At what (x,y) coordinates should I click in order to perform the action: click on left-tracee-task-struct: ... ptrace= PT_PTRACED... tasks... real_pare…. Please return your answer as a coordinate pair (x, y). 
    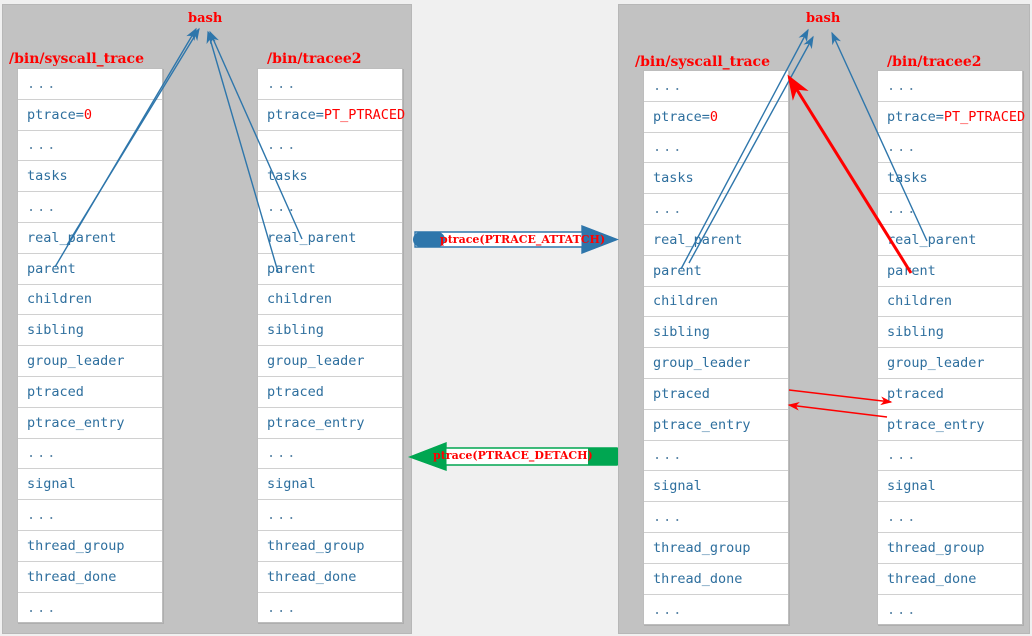
    Looking at the image, I should click on (331, 345).